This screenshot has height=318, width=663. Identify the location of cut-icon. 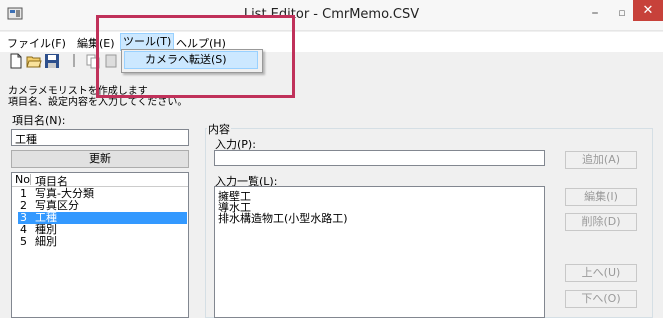
(74, 61).